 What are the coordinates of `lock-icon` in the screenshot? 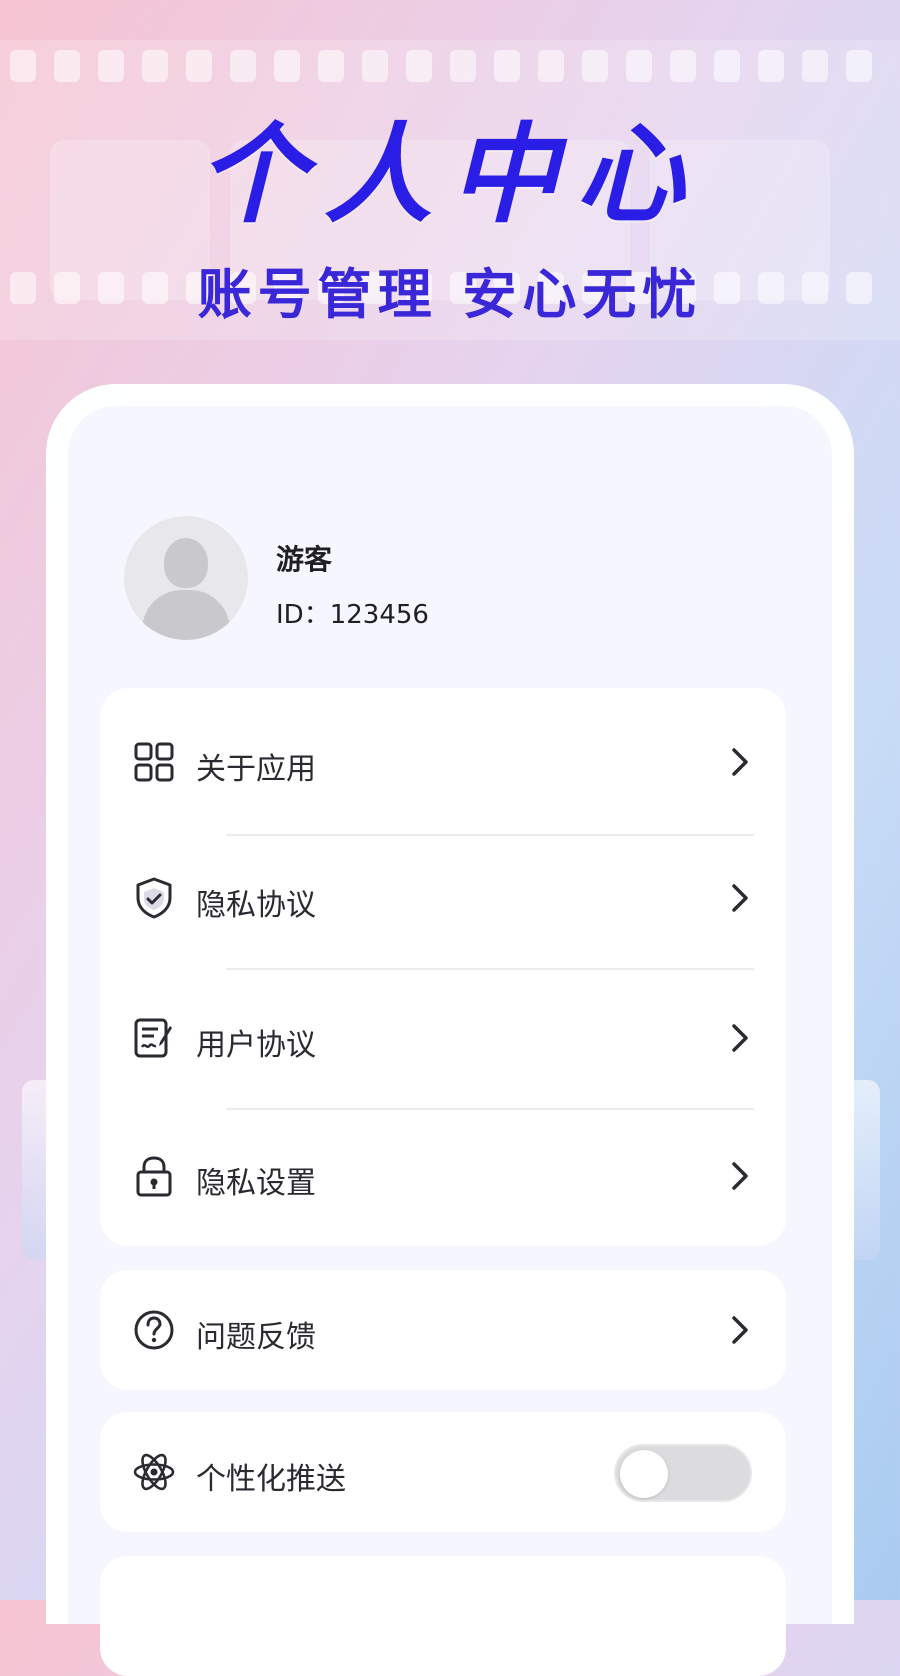 It's located at (154, 1176).